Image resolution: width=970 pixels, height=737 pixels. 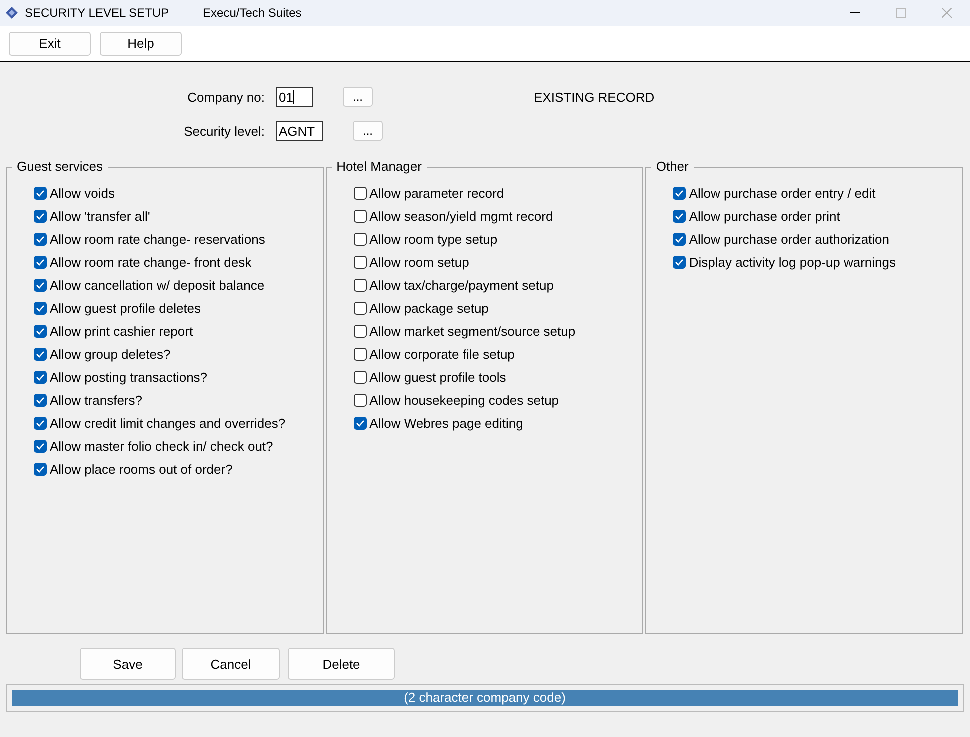 What do you see at coordinates (789, 239) in the screenshot?
I see `checkbox-label: Allow purchase order authorization` at bounding box center [789, 239].